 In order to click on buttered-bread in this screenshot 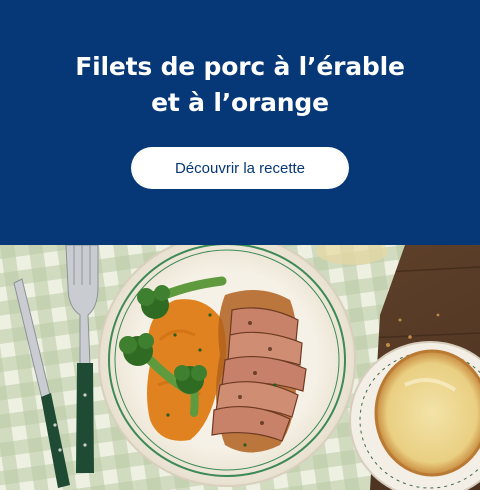, I will do `click(427, 413)`.